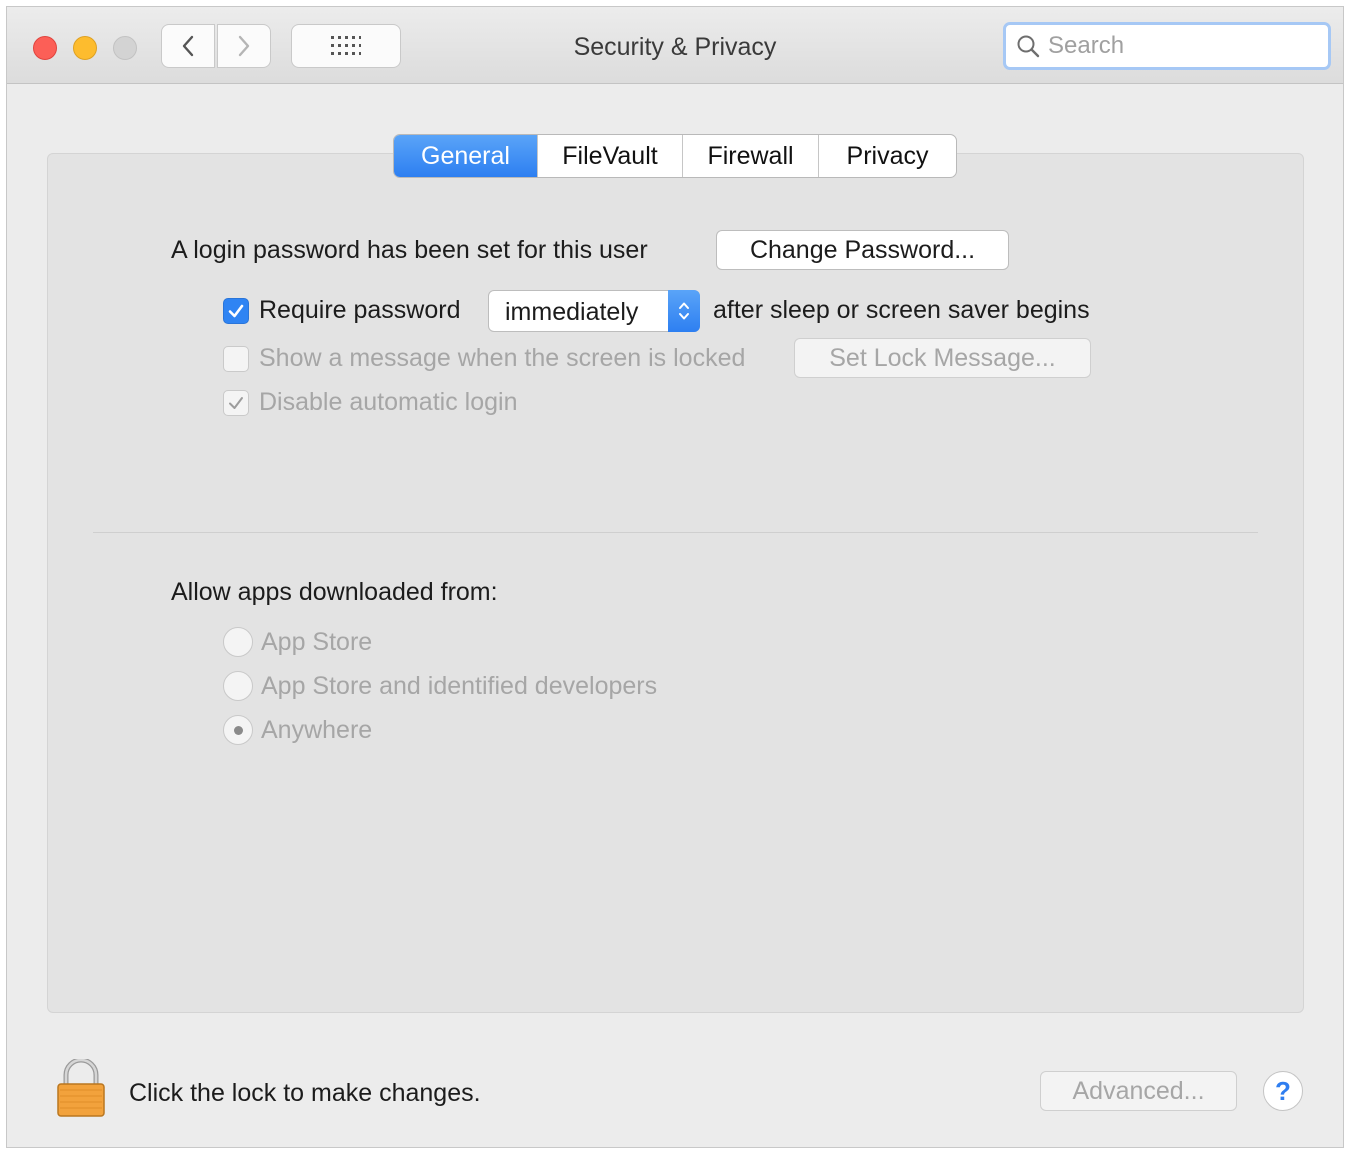 The image size is (1346, 1150). Describe the element at coordinates (901, 310) in the screenshot. I see `require-password-suffix: after sleep or screen saver begins` at that location.